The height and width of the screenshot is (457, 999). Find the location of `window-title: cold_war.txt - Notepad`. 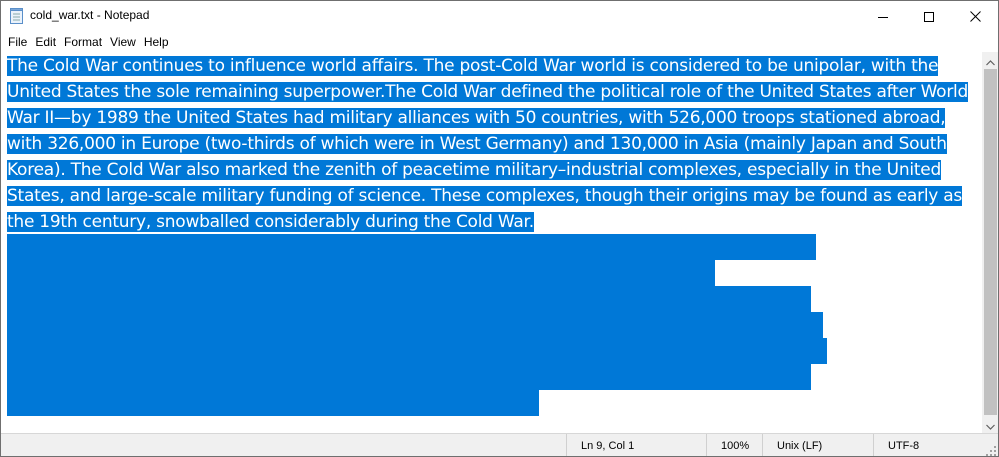

window-title: cold_war.txt - Notepad is located at coordinates (90, 15).